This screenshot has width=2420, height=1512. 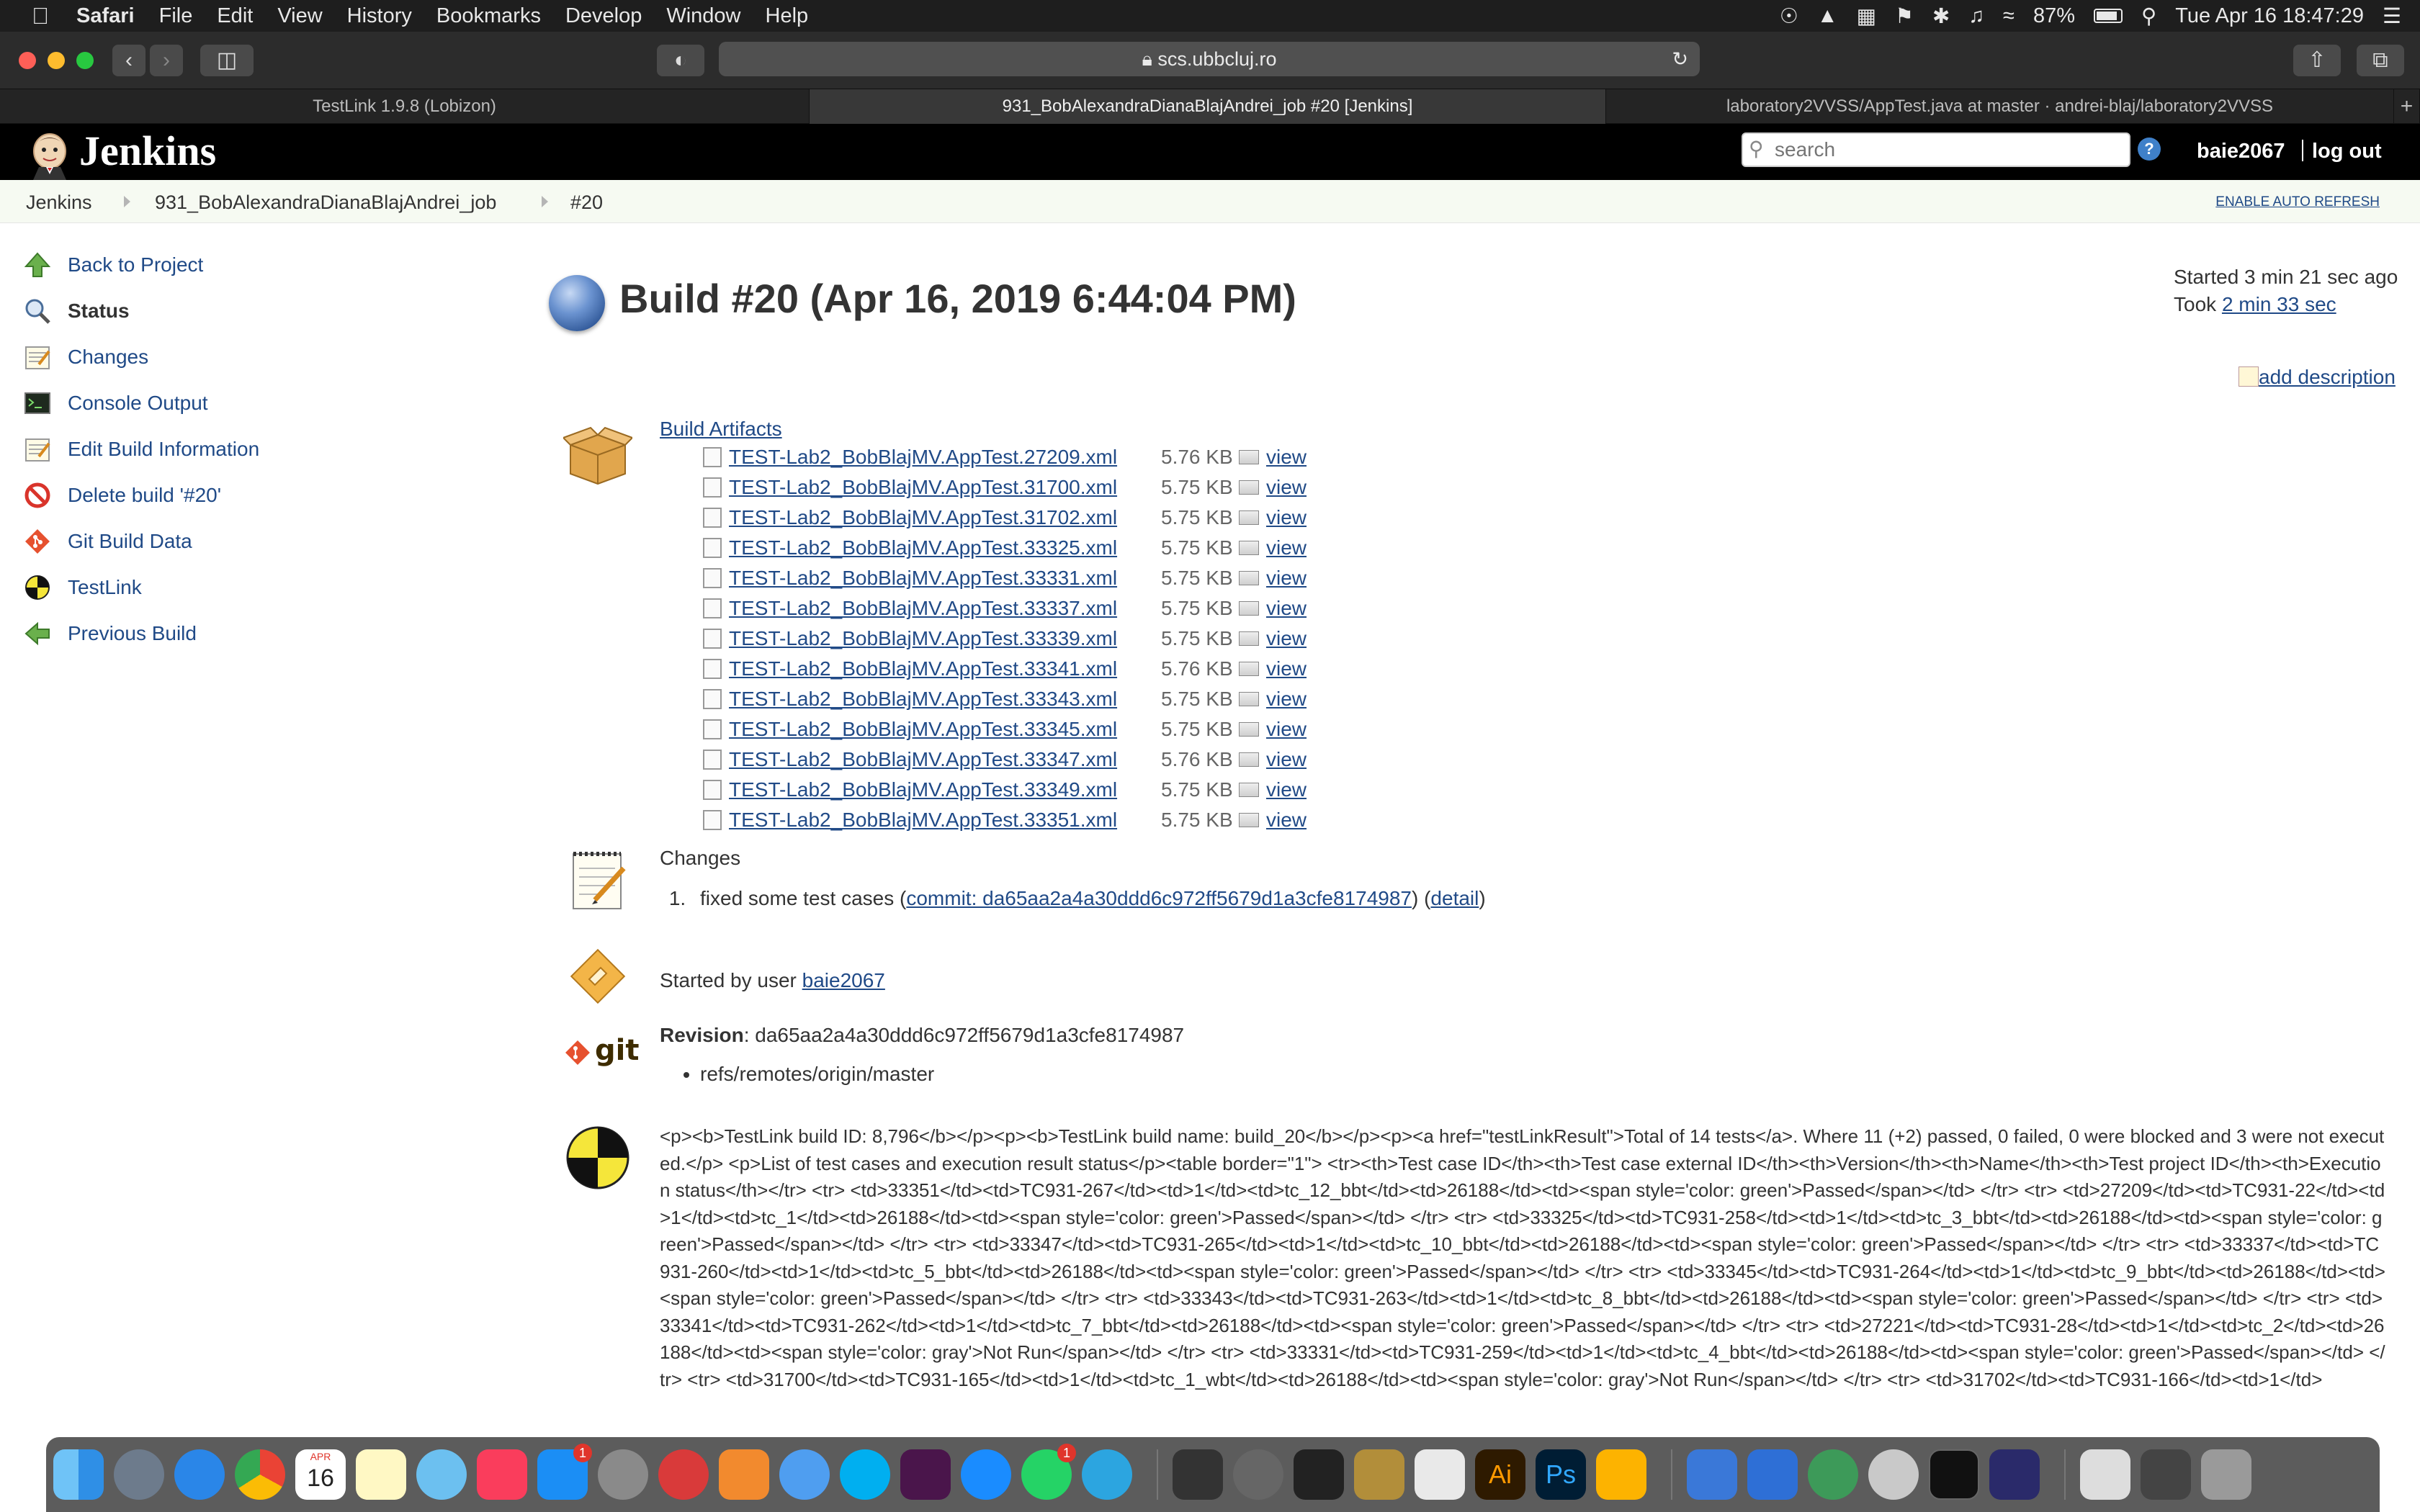 What do you see at coordinates (1379, 1474) in the screenshot?
I see `logic-icon` at bounding box center [1379, 1474].